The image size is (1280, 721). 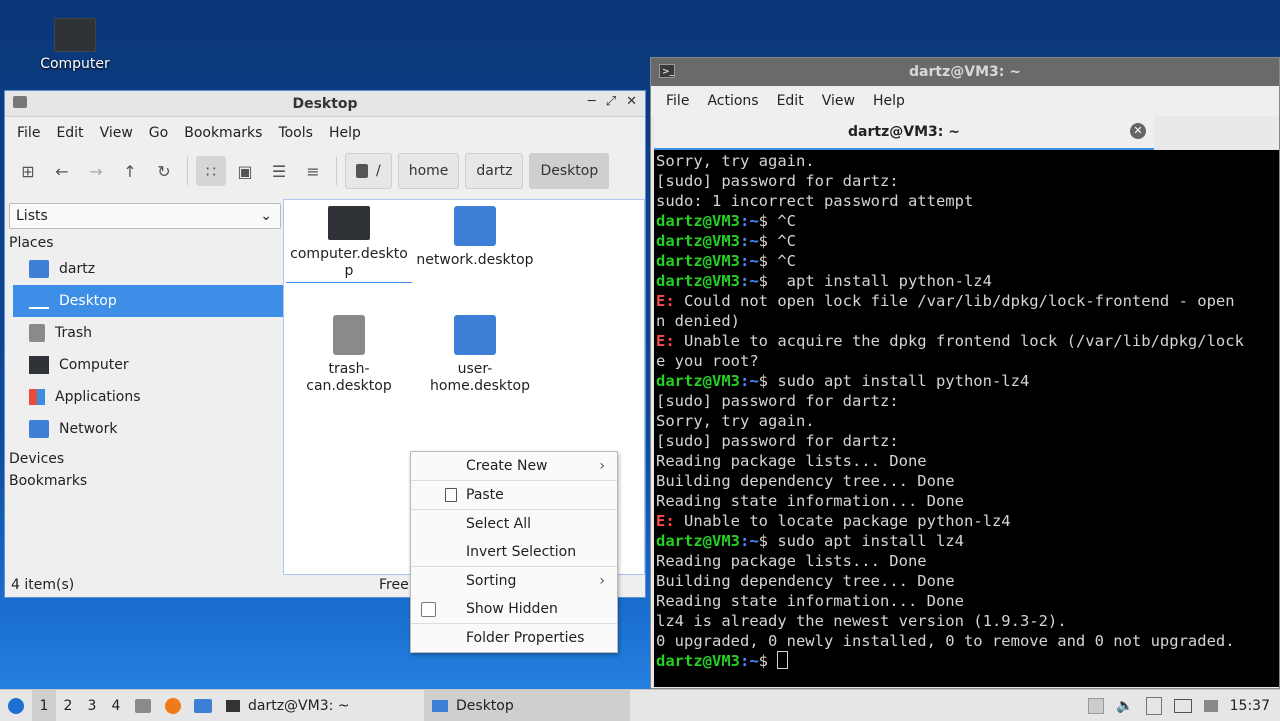 What do you see at coordinates (791, 561) in the screenshot?
I see `terminal-line: Reading package lists... Done` at bounding box center [791, 561].